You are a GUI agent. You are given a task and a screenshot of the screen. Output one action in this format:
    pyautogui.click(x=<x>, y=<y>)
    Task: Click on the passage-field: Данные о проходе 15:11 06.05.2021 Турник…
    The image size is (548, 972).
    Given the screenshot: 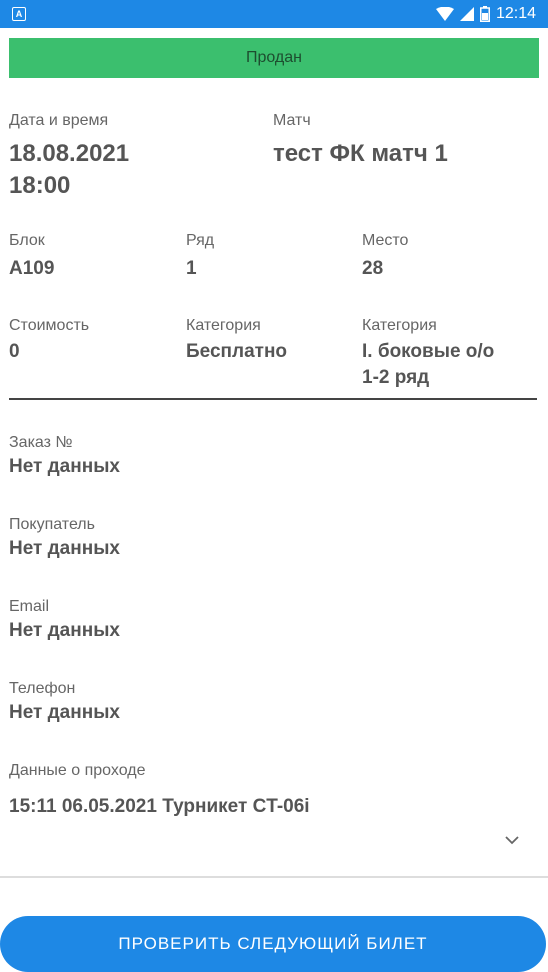 What is the action you would take?
    pyautogui.click(x=159, y=790)
    